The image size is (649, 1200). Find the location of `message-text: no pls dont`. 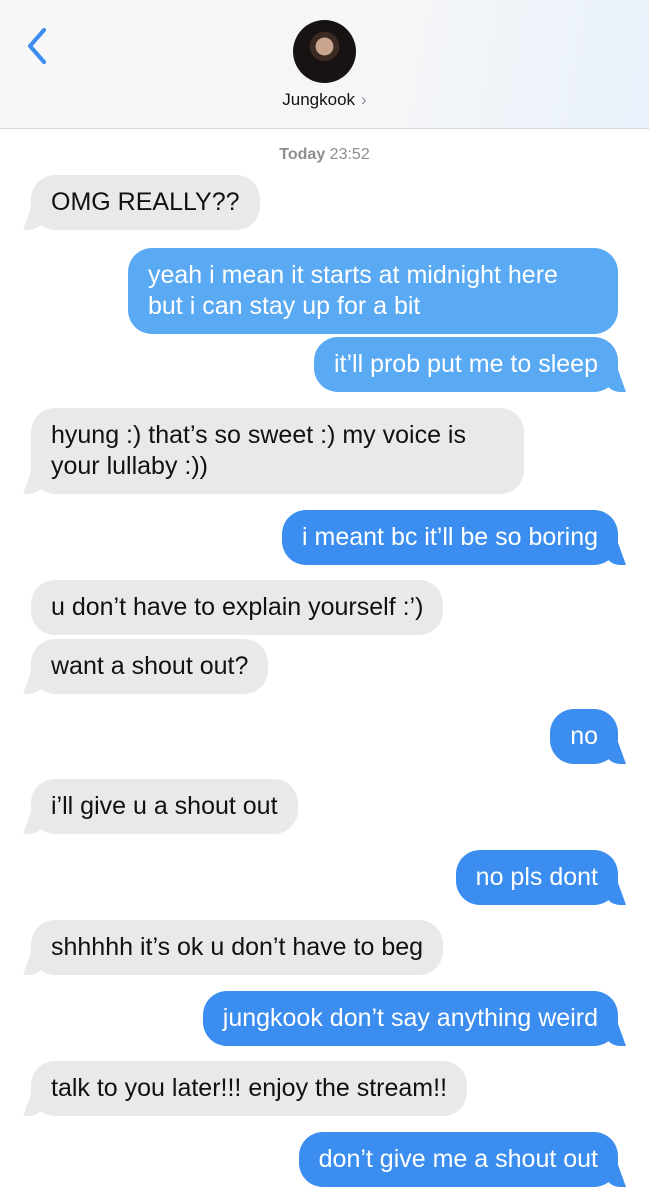

message-text: no pls dont is located at coordinates (536, 877).